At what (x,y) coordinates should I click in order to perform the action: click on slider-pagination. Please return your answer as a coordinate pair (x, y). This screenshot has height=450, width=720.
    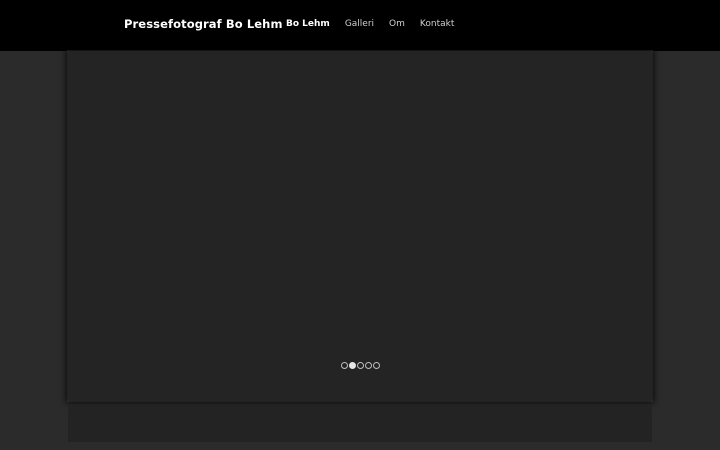
    Looking at the image, I should click on (360, 365).